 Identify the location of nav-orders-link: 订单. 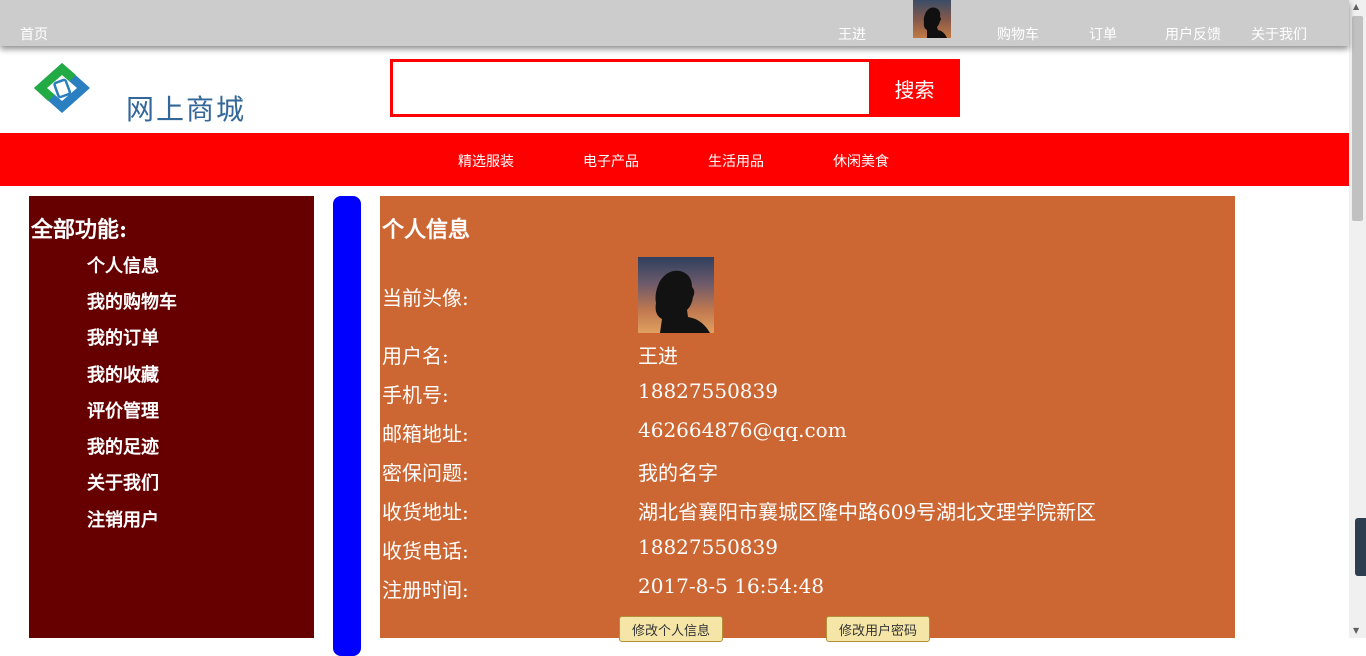
(1103, 34).